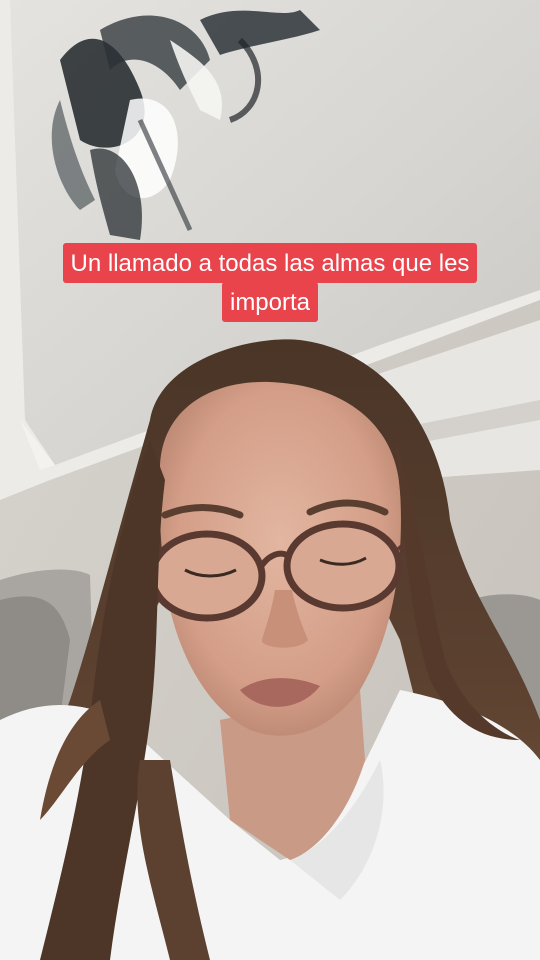 The image size is (540, 960). What do you see at coordinates (270, 263) in the screenshot?
I see `caption-line-1: Un llamado a todas las almas que les` at bounding box center [270, 263].